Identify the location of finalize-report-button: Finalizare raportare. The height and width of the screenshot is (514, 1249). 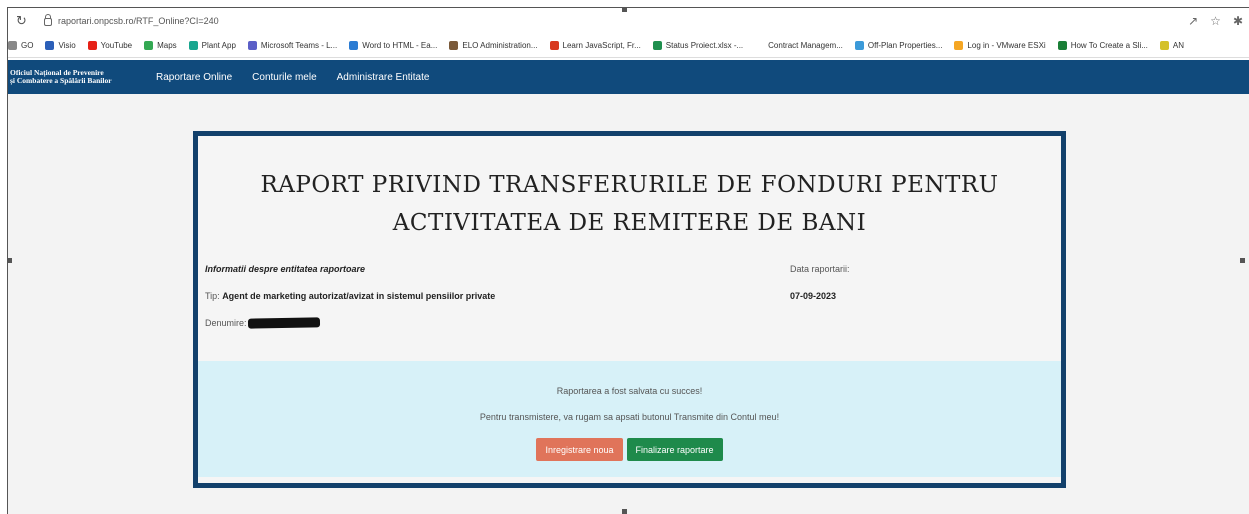
(674, 449).